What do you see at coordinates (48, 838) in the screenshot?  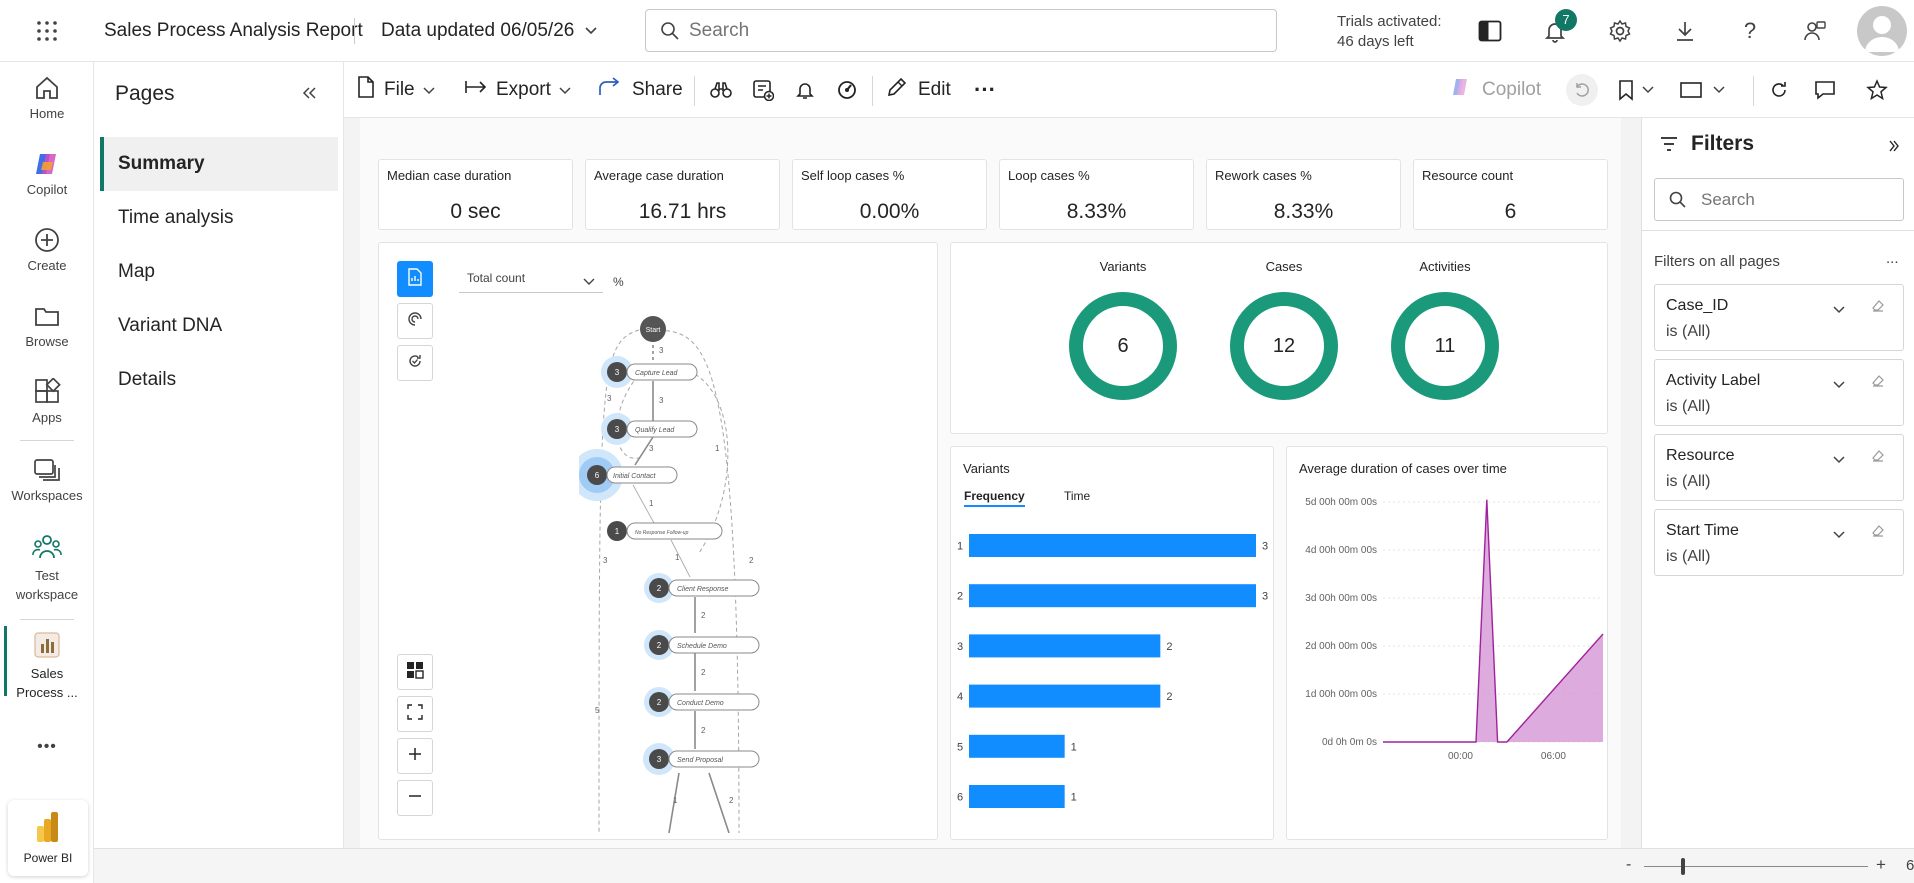 I see `powerbi-switcher: Power BI` at bounding box center [48, 838].